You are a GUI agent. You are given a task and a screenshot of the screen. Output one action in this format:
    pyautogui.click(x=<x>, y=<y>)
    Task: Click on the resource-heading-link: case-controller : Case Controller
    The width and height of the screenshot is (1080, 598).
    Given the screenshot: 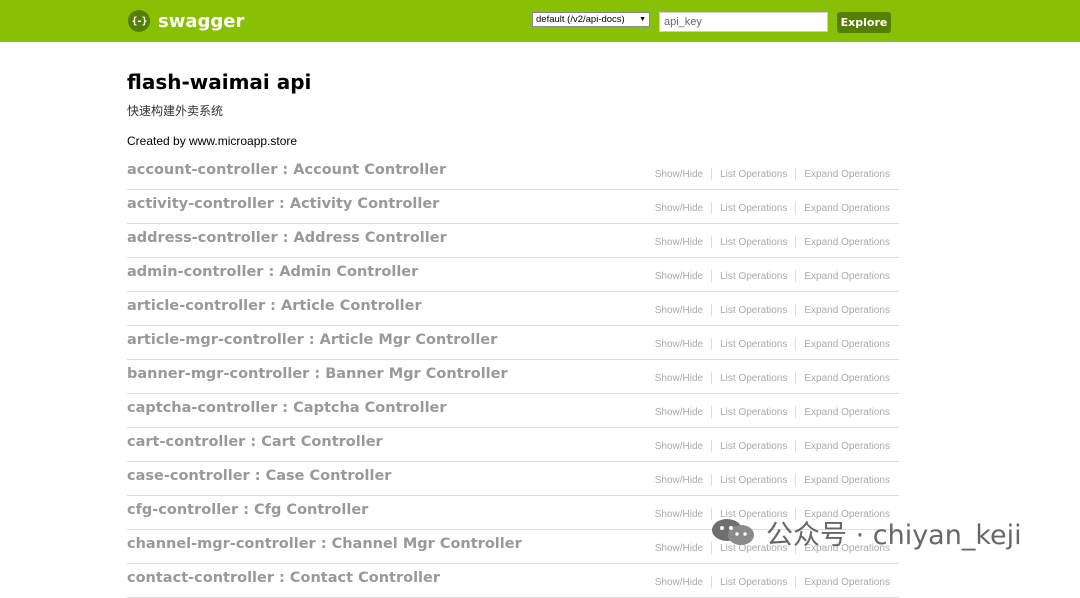 What is the action you would take?
    pyautogui.click(x=259, y=476)
    